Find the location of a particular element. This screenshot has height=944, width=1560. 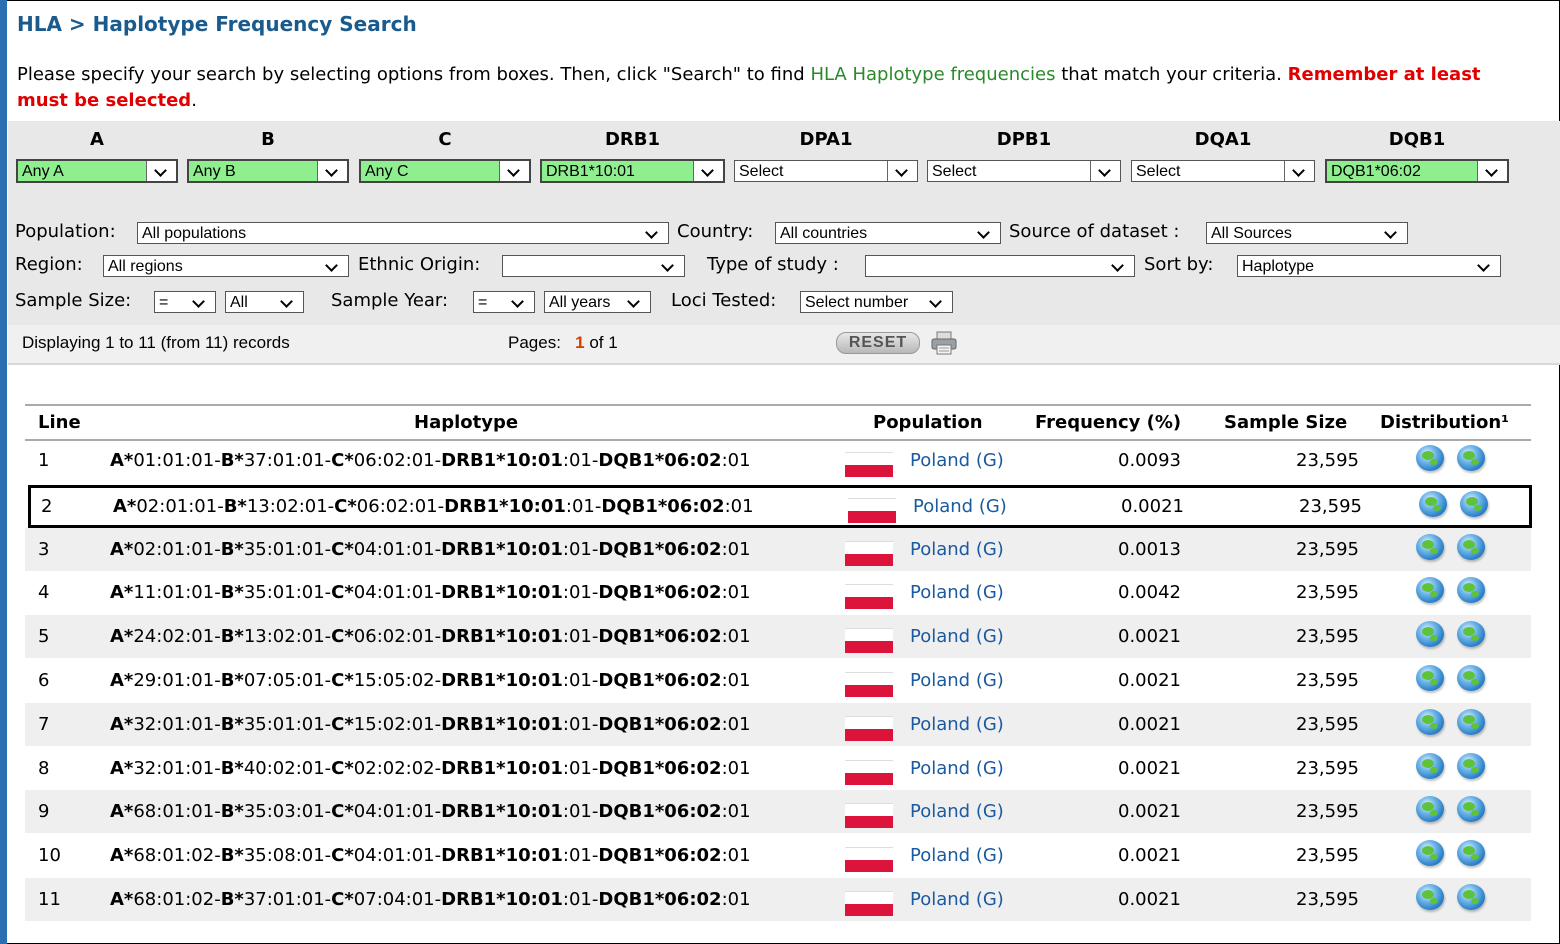

intro-period: . is located at coordinates (194, 100).